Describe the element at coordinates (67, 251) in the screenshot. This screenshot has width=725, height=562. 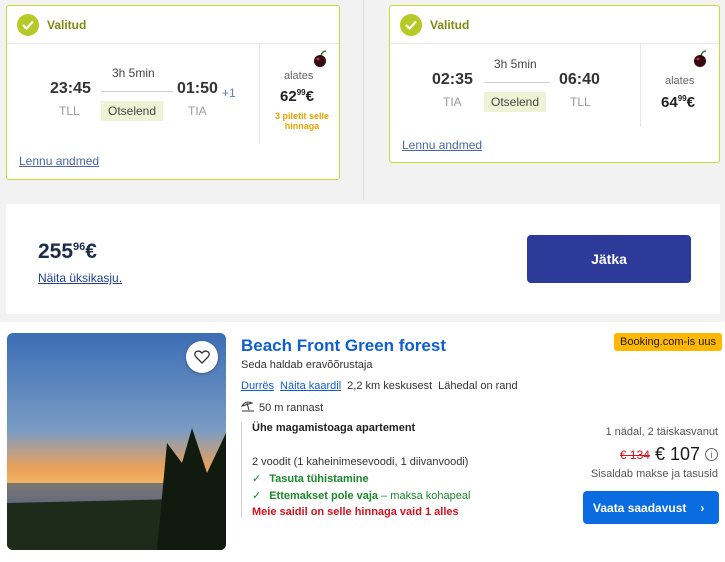
I see `total-price: 25596€` at that location.